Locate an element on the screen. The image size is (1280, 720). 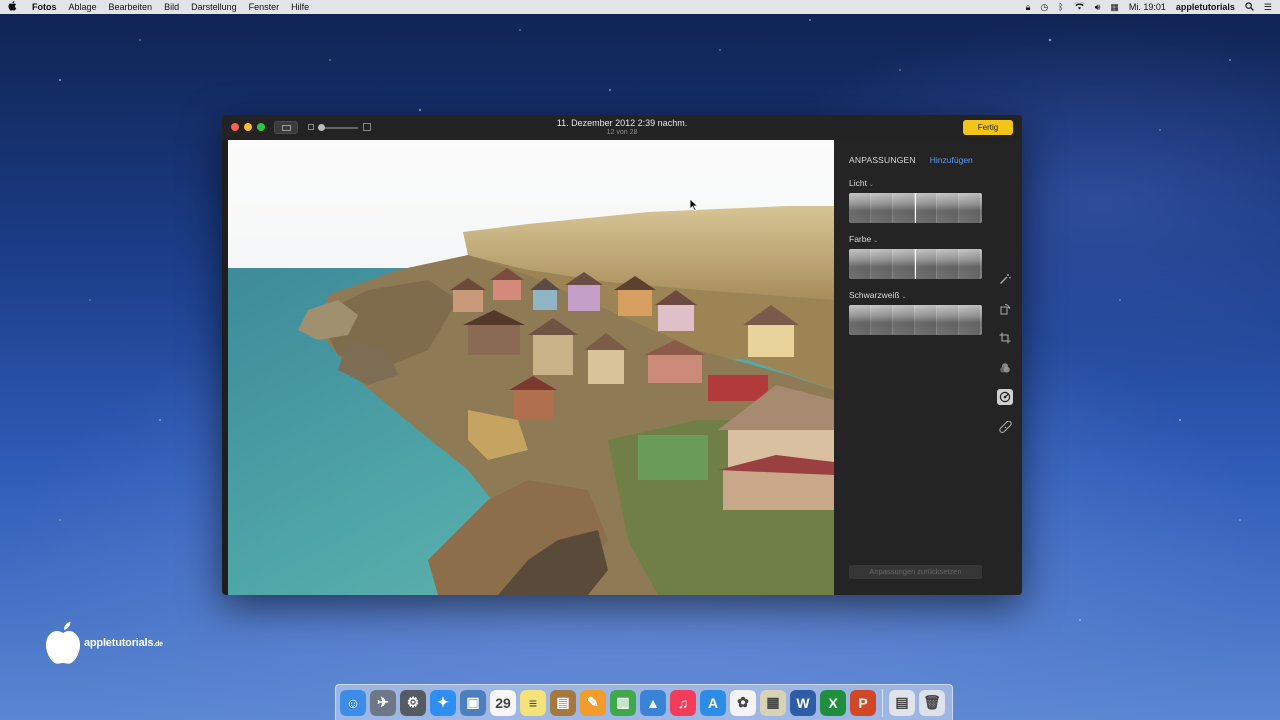
volume-icon: 🔊︎ is located at coordinates (1098, 7).